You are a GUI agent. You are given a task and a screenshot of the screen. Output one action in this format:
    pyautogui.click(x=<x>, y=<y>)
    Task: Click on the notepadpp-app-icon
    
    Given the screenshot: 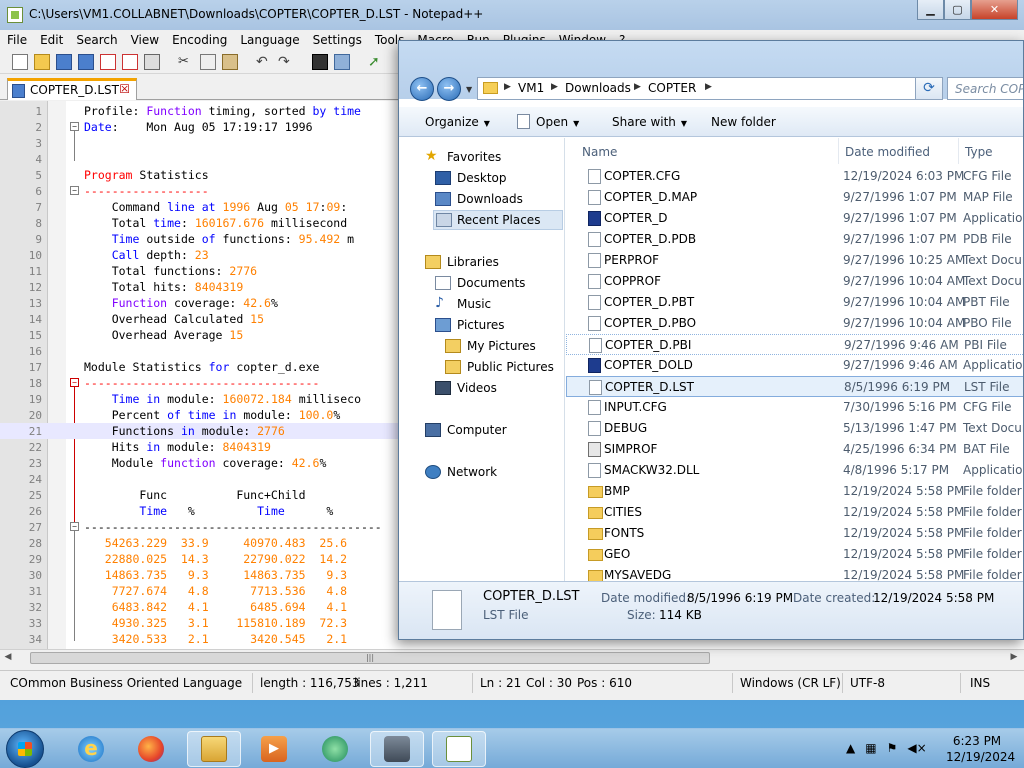 What is the action you would take?
    pyautogui.click(x=15, y=15)
    